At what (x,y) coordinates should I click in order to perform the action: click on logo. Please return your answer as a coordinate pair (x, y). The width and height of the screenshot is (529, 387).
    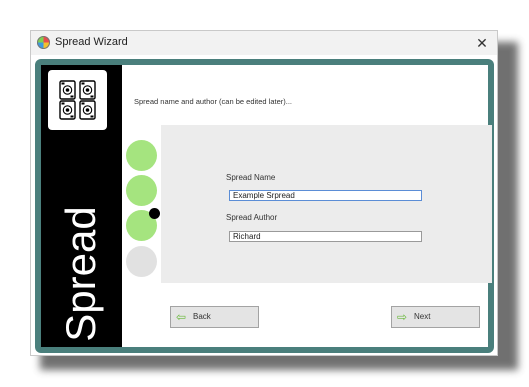
    Looking at the image, I should click on (77, 100).